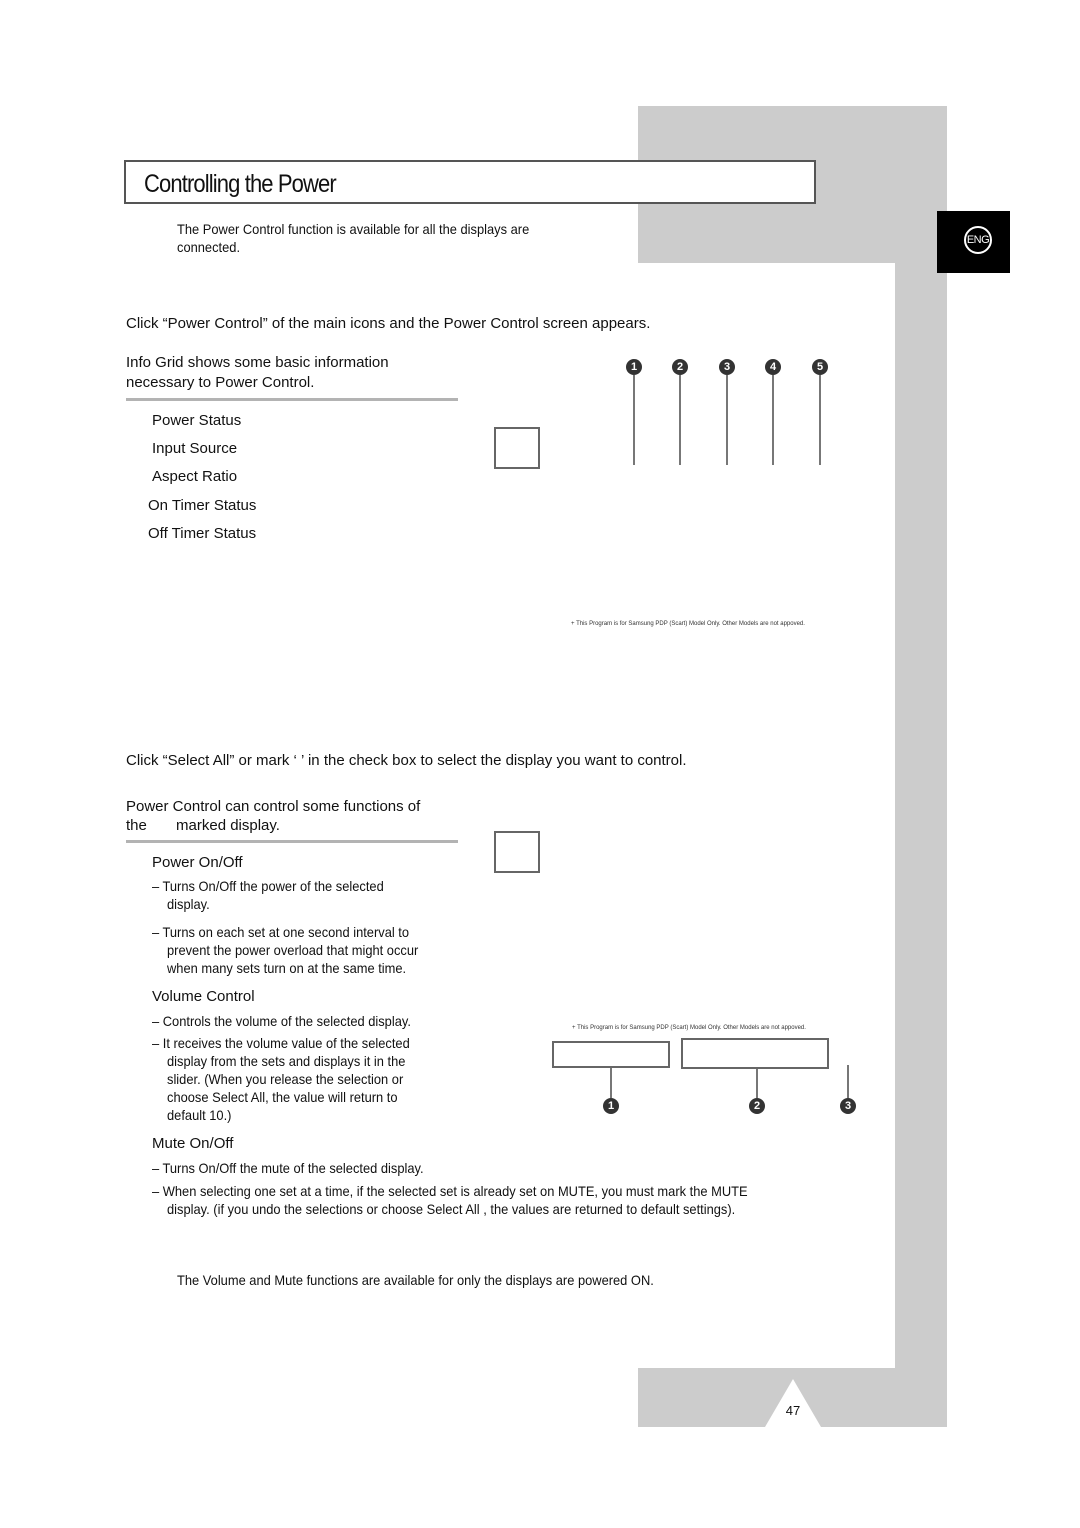  What do you see at coordinates (680, 367) in the screenshot?
I see `callout-2: 2` at bounding box center [680, 367].